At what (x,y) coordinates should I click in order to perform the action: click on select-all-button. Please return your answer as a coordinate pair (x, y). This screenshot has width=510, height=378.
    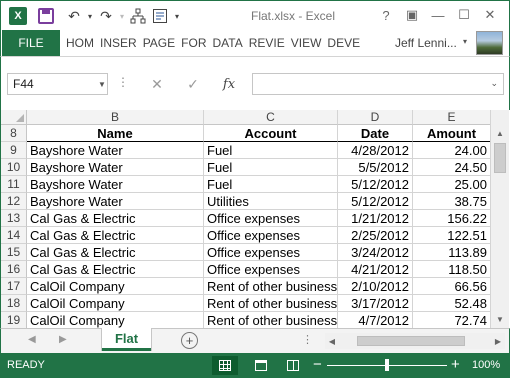
    Looking at the image, I should click on (14, 117).